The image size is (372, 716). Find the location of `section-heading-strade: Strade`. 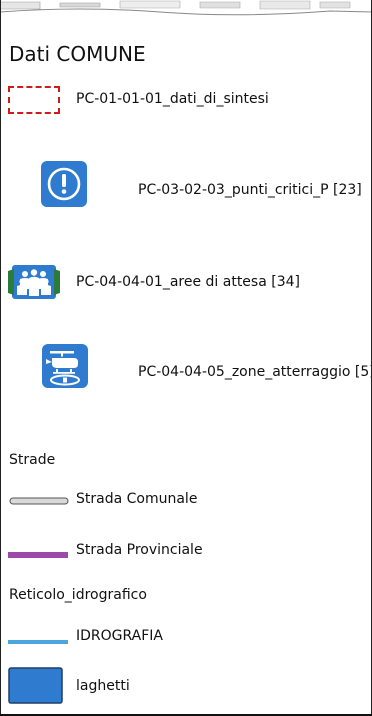

section-heading-strade: Strade is located at coordinates (32, 460).